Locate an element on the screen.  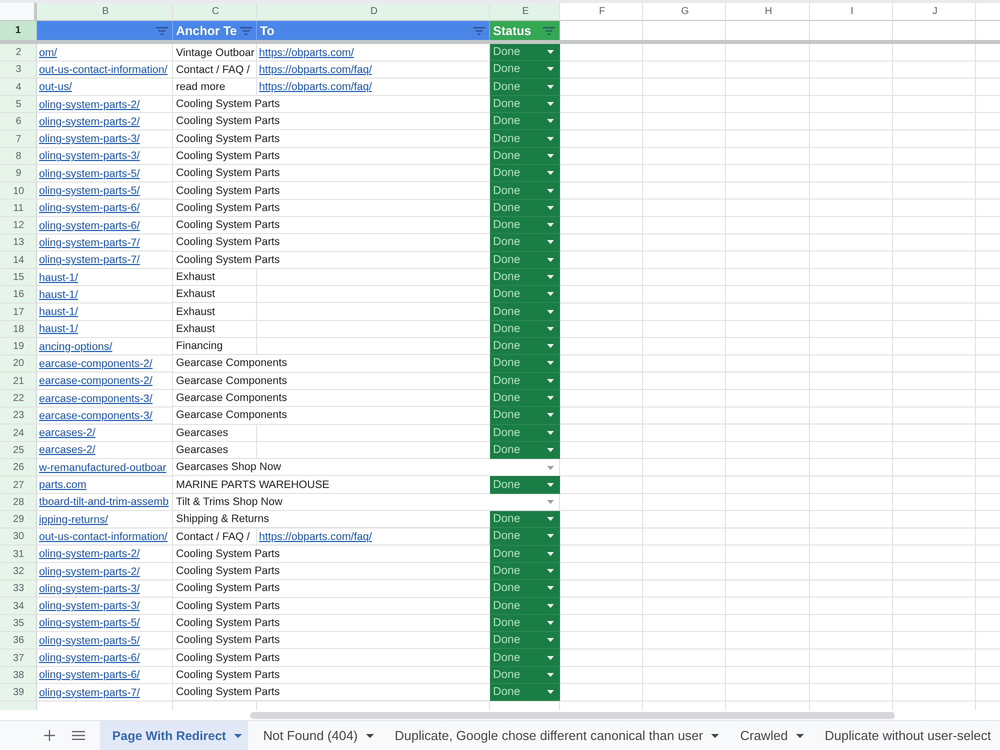
row-header: 31 is located at coordinates (18, 554).